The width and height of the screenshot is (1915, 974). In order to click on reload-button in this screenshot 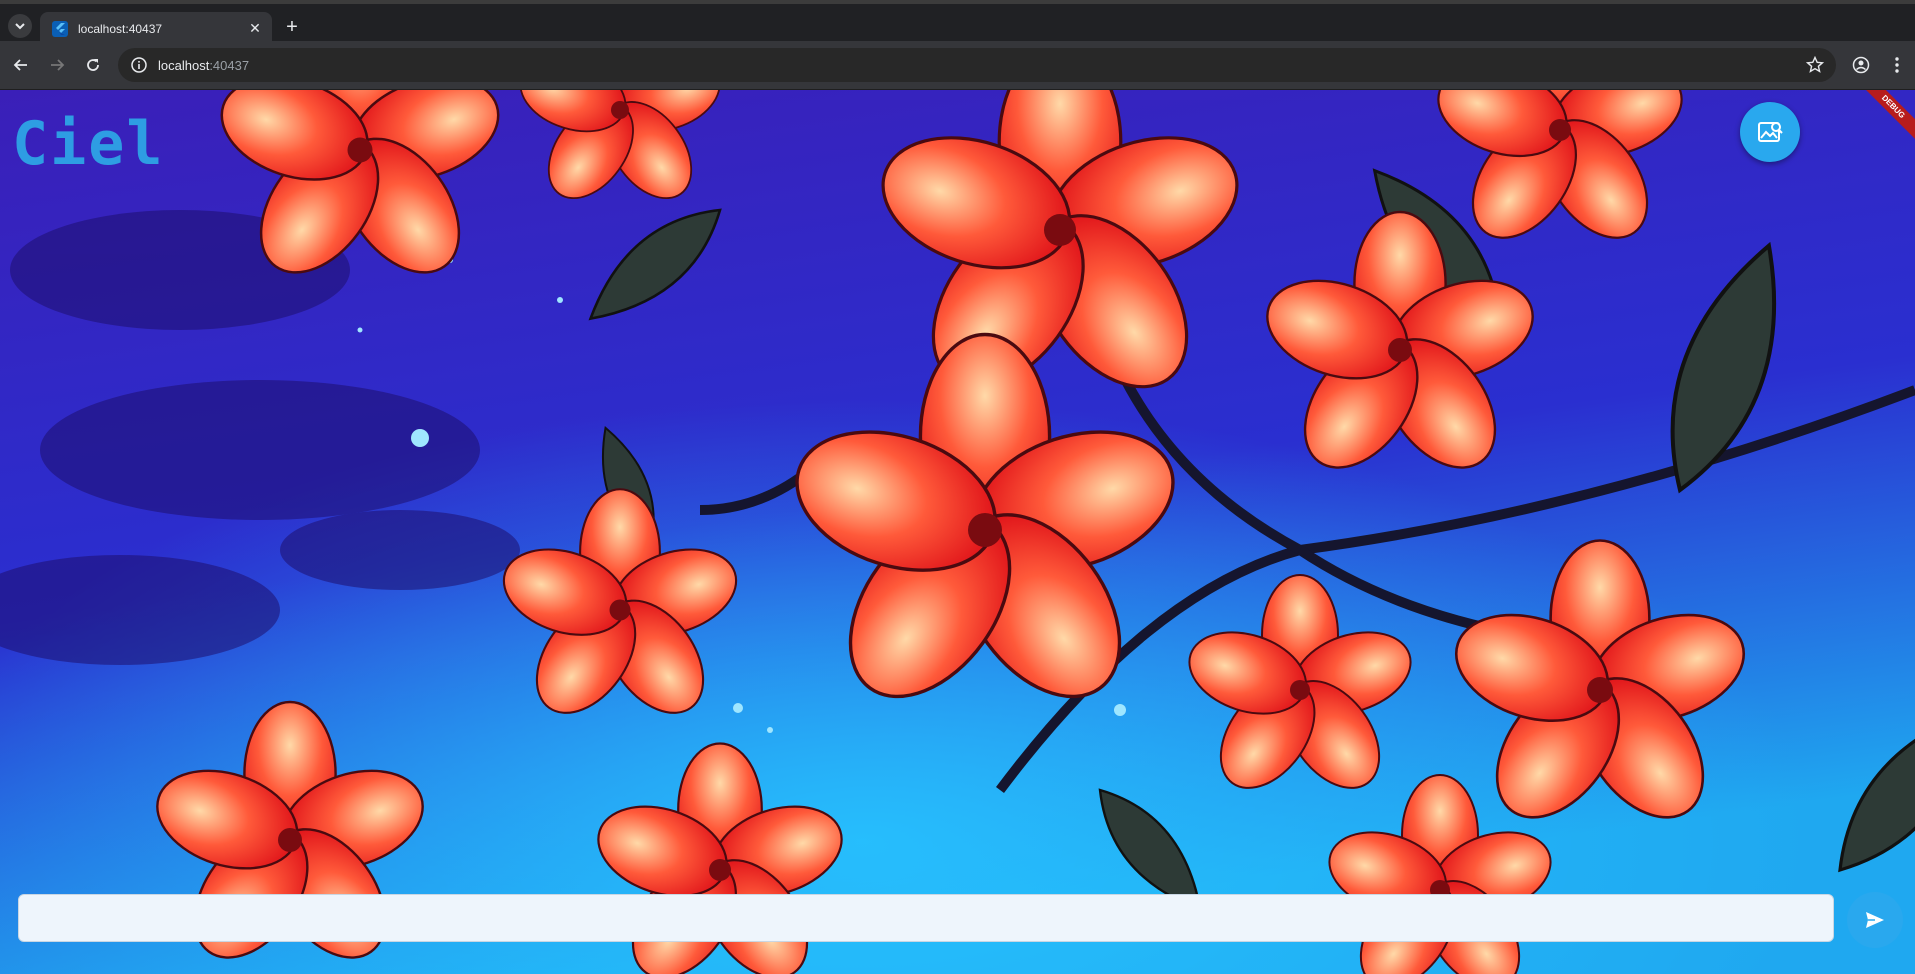, I will do `click(93, 65)`.